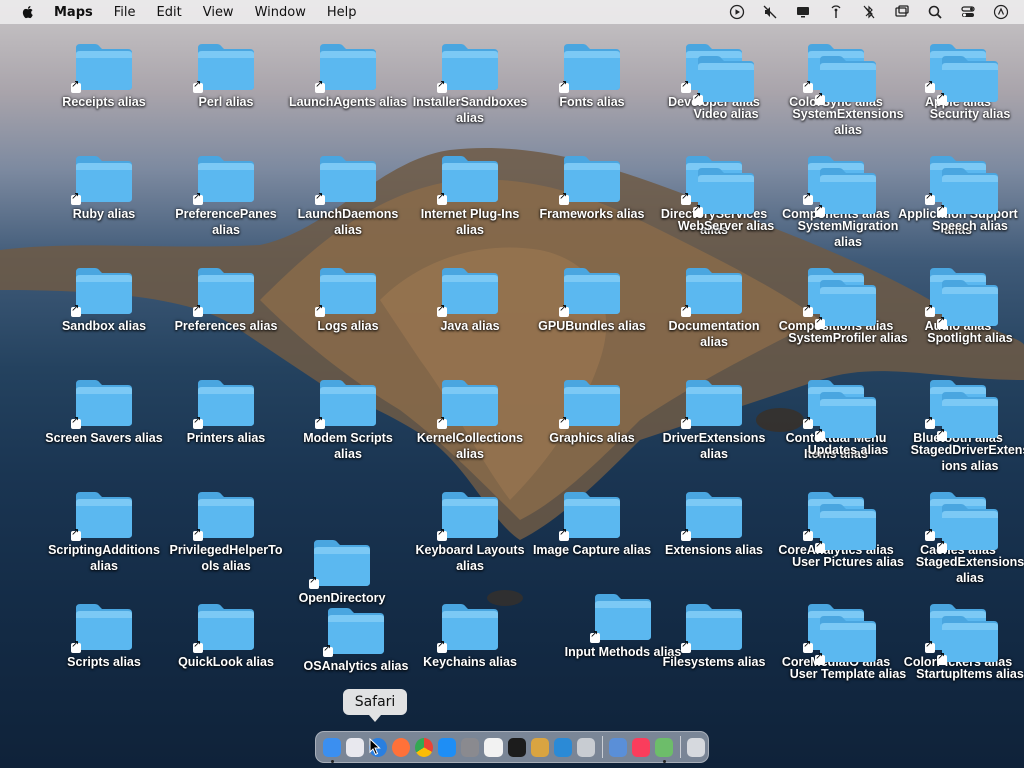  Describe the element at coordinates (770, 12) in the screenshot. I see `muted-icon` at that location.